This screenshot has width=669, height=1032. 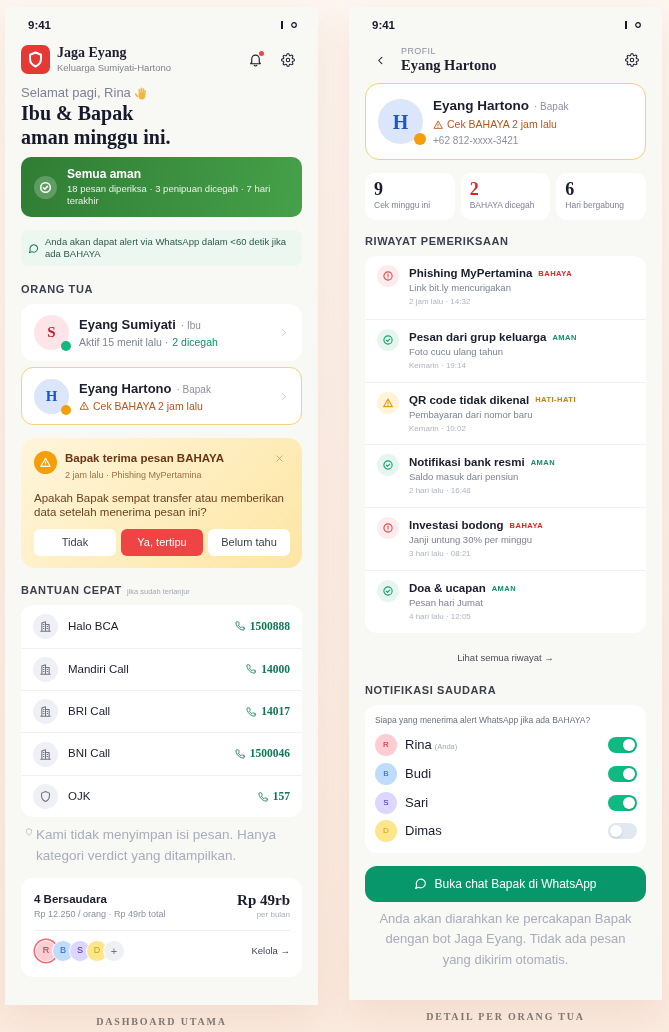 I want to click on recipient-name: Sari, so click(x=417, y=802).